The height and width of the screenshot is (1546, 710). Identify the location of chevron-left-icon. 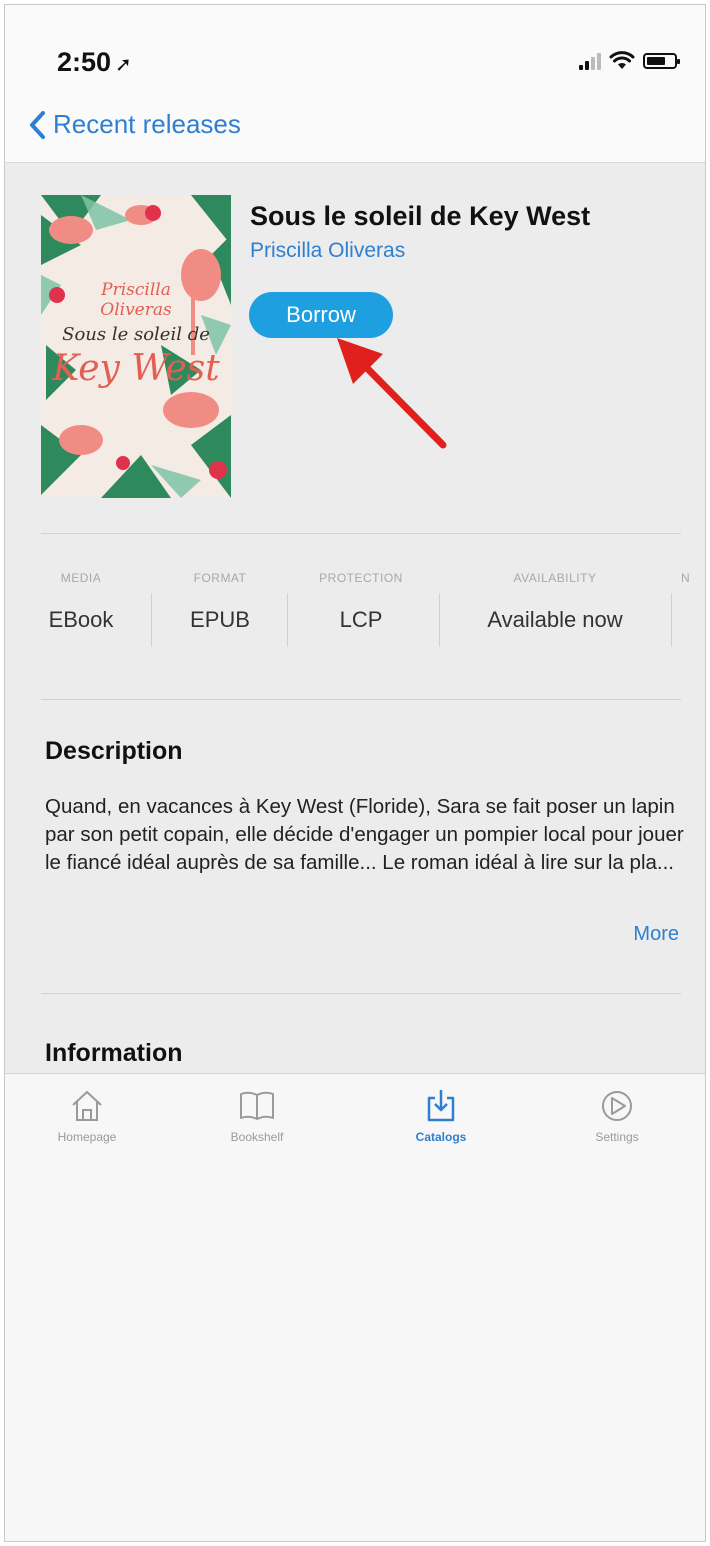
(37, 124).